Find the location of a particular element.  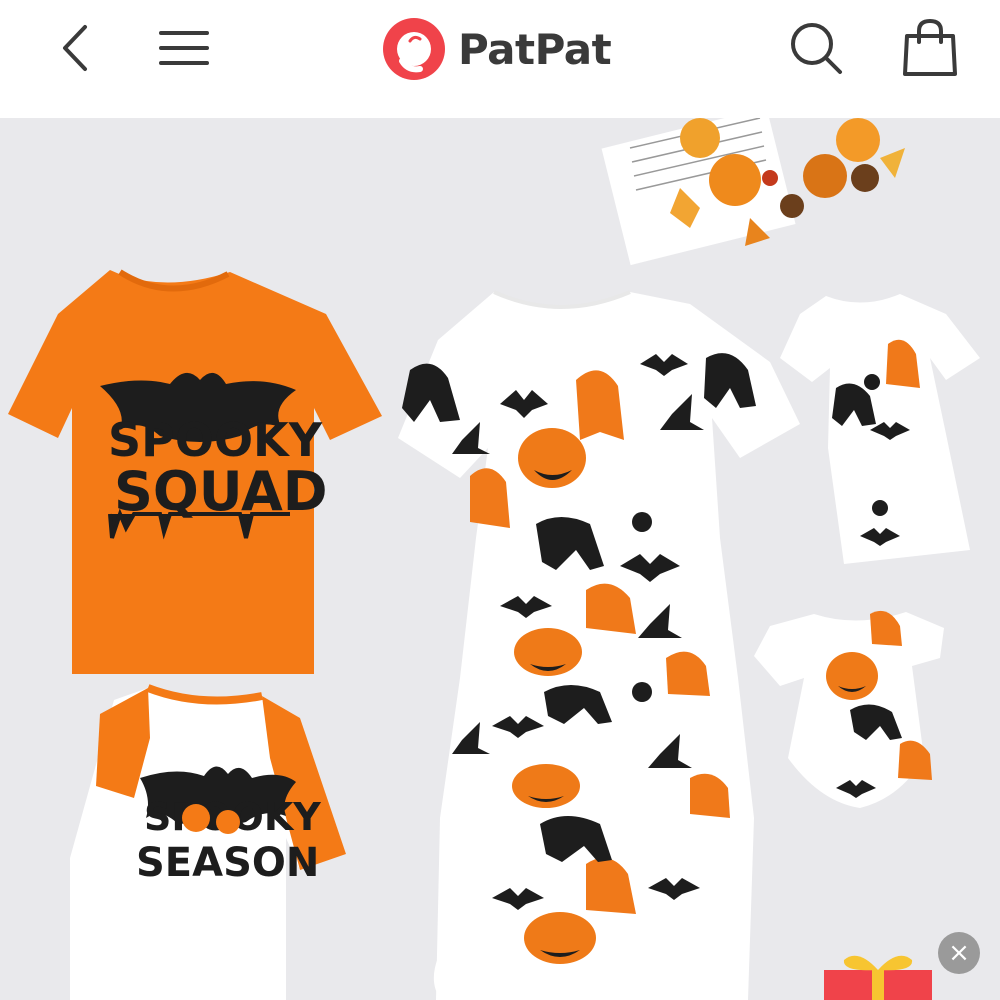

brand-logo: PatPat is located at coordinates (496, 49).